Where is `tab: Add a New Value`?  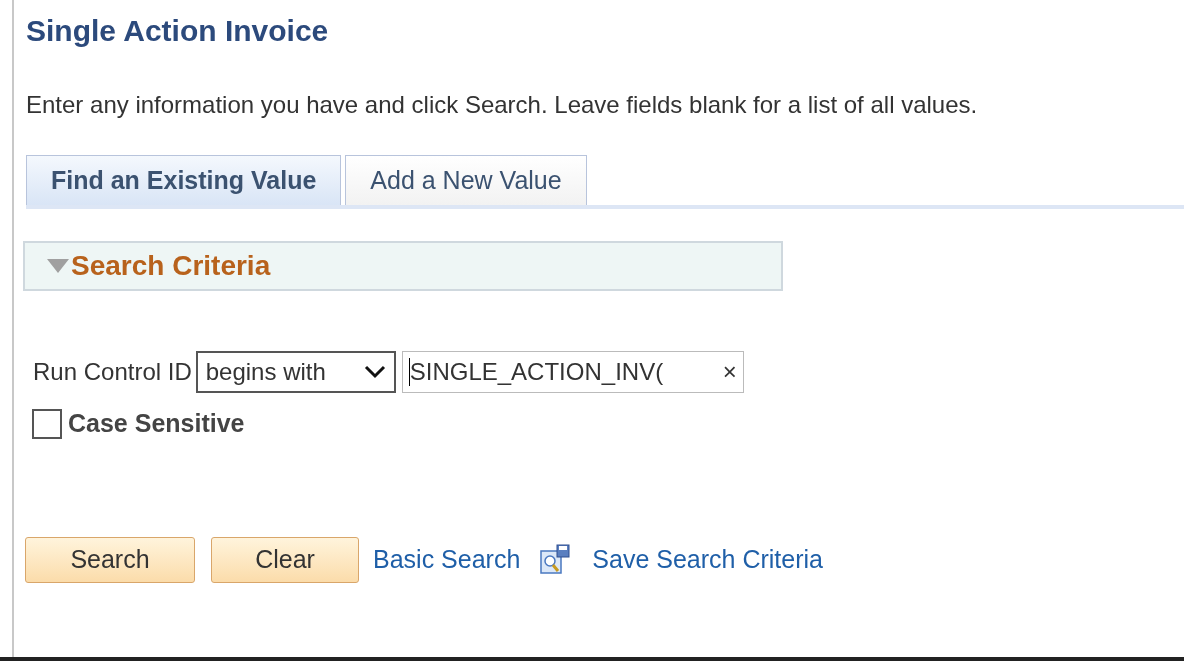 tab: Add a New Value is located at coordinates (466, 180).